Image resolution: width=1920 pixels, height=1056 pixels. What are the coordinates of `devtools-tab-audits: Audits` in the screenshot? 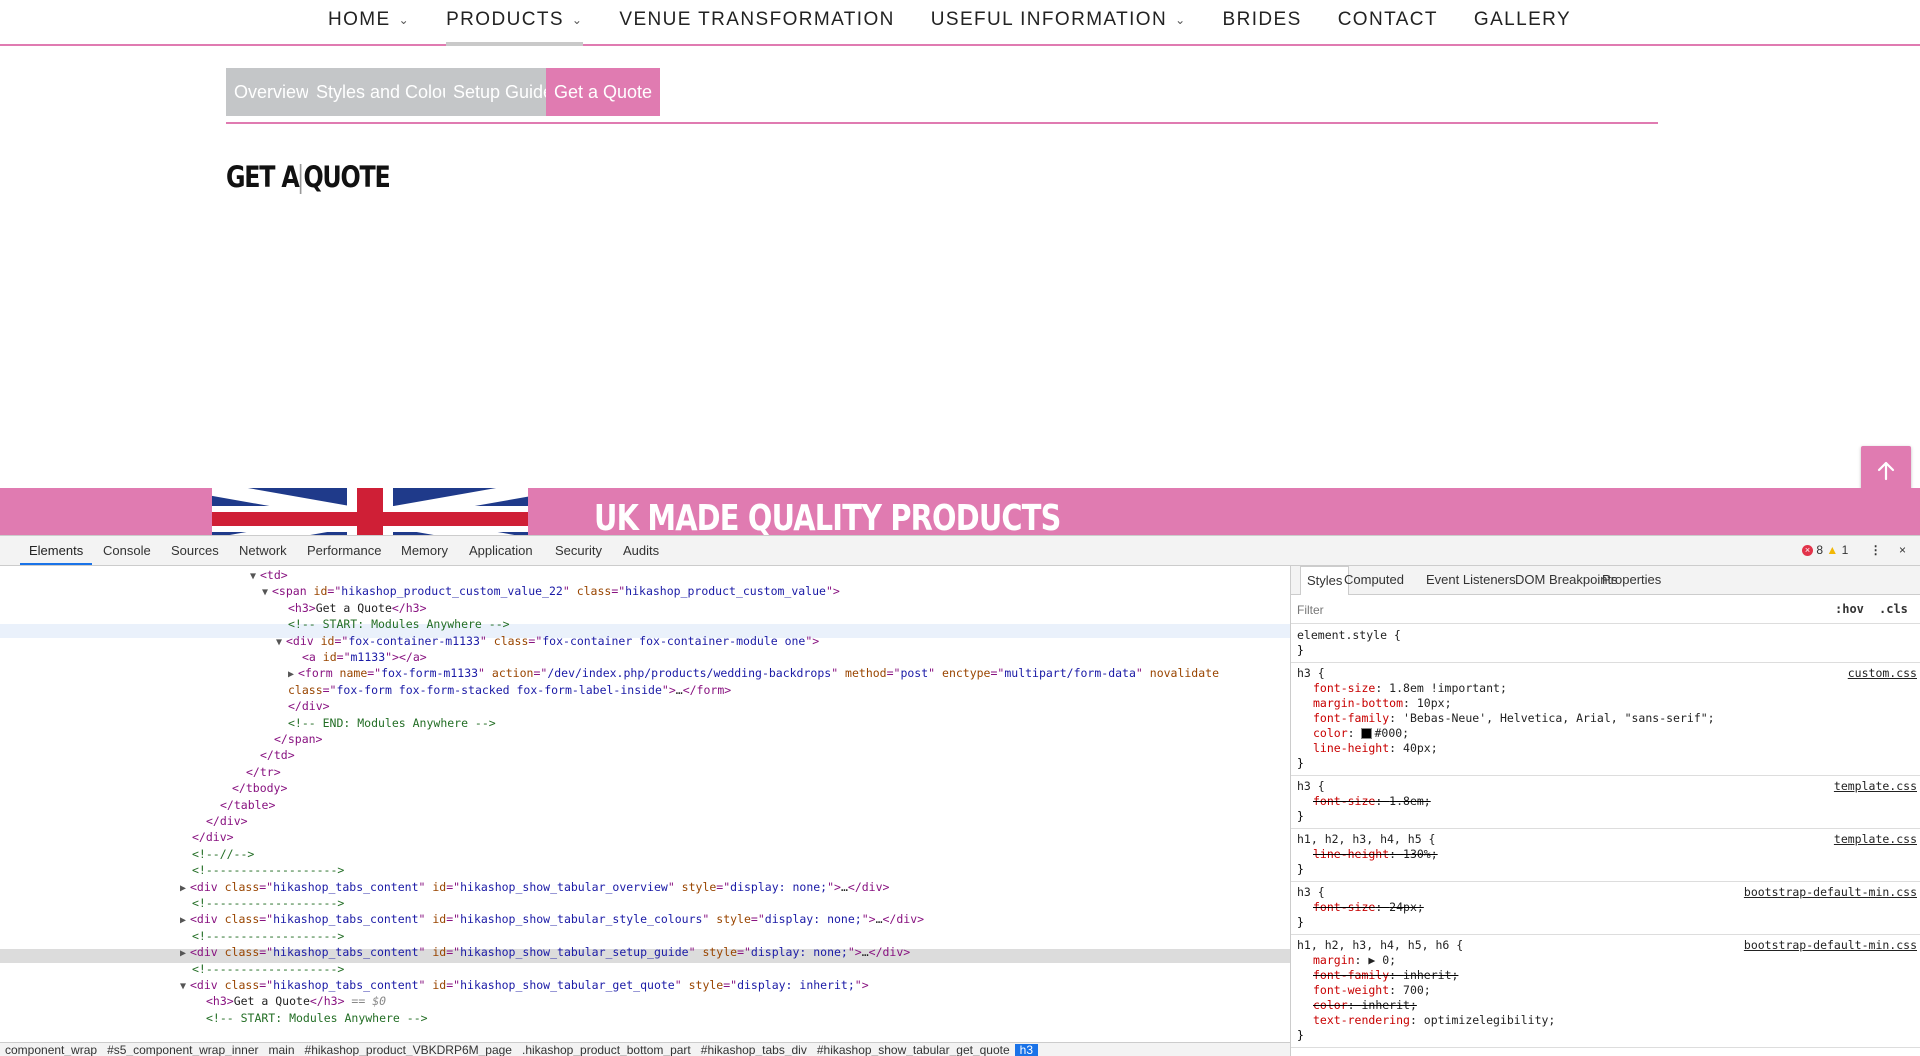 It's located at (641, 550).